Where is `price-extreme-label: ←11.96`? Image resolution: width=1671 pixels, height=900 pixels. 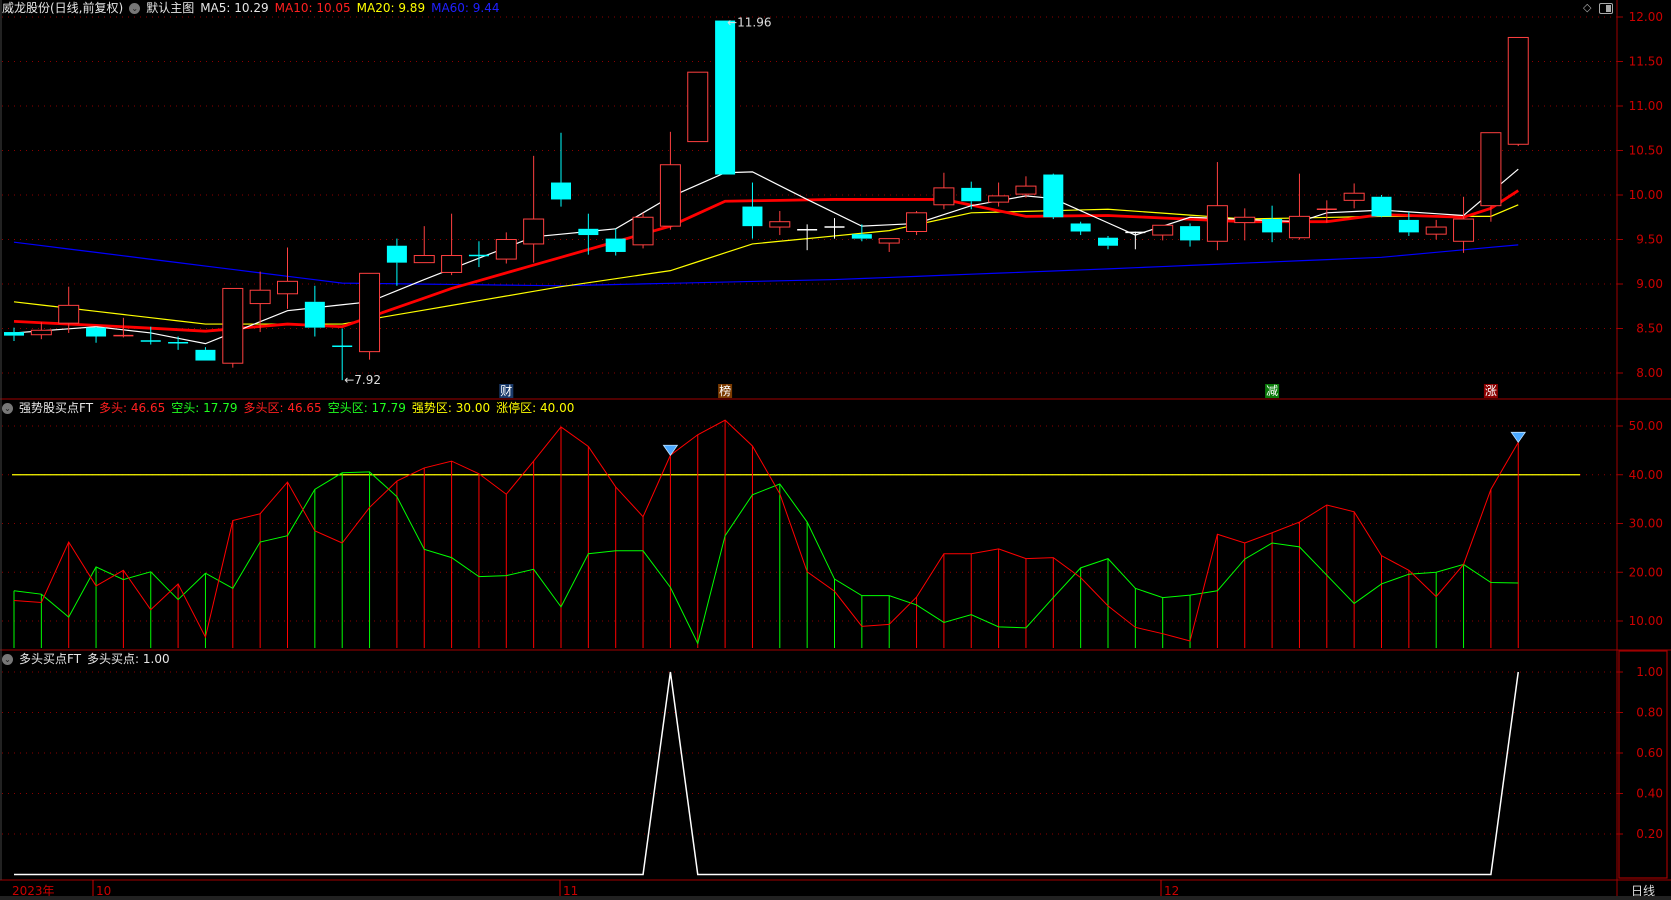 price-extreme-label: ←11.96 is located at coordinates (749, 23).